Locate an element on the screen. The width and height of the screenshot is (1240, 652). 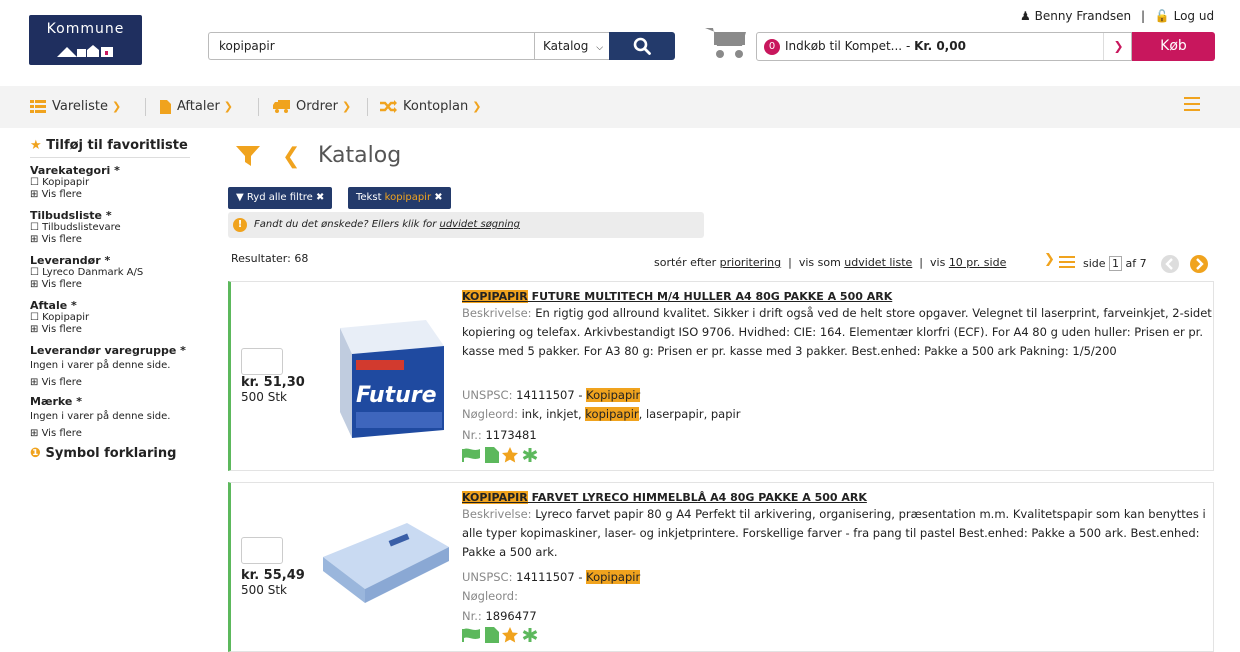
extended-search-link: udvidet søgning is located at coordinates (480, 224).